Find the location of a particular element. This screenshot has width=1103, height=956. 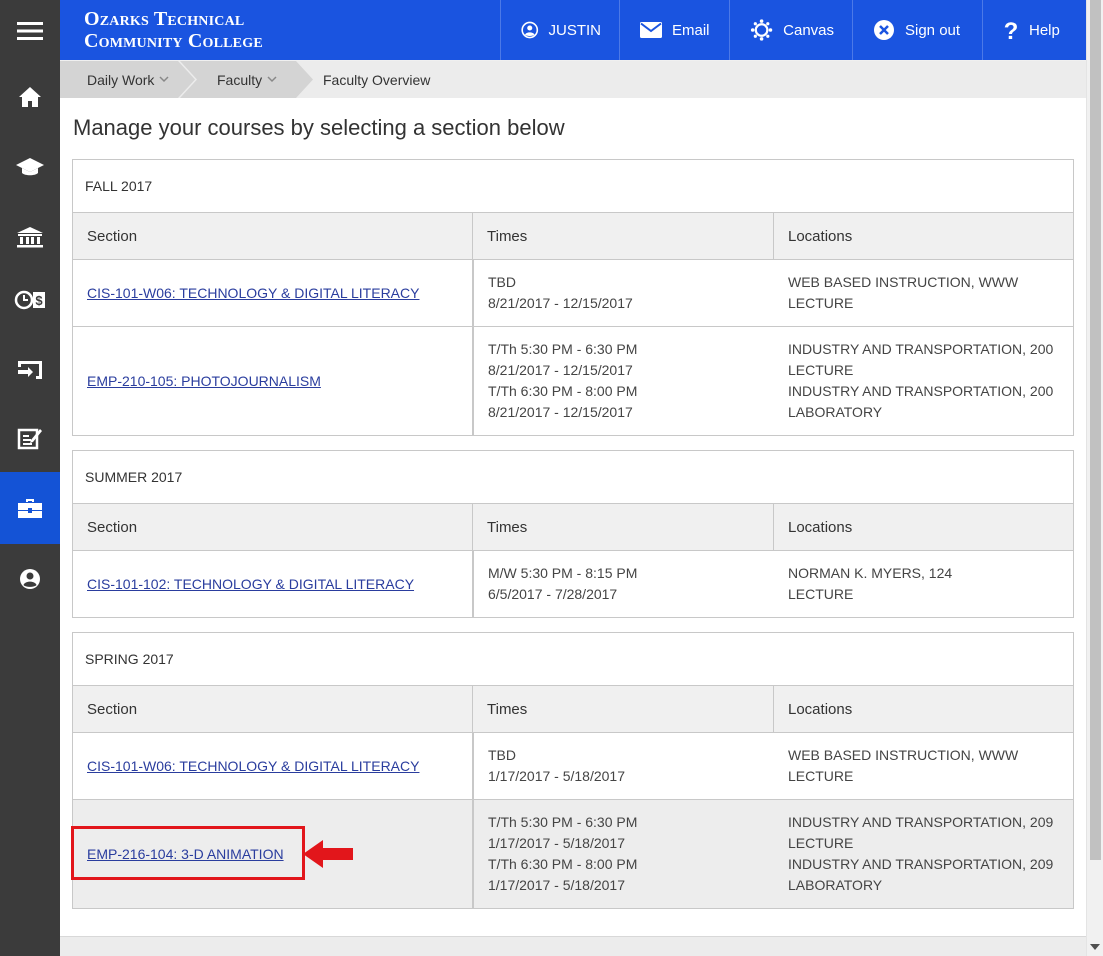

bank-icon is located at coordinates (30, 237).